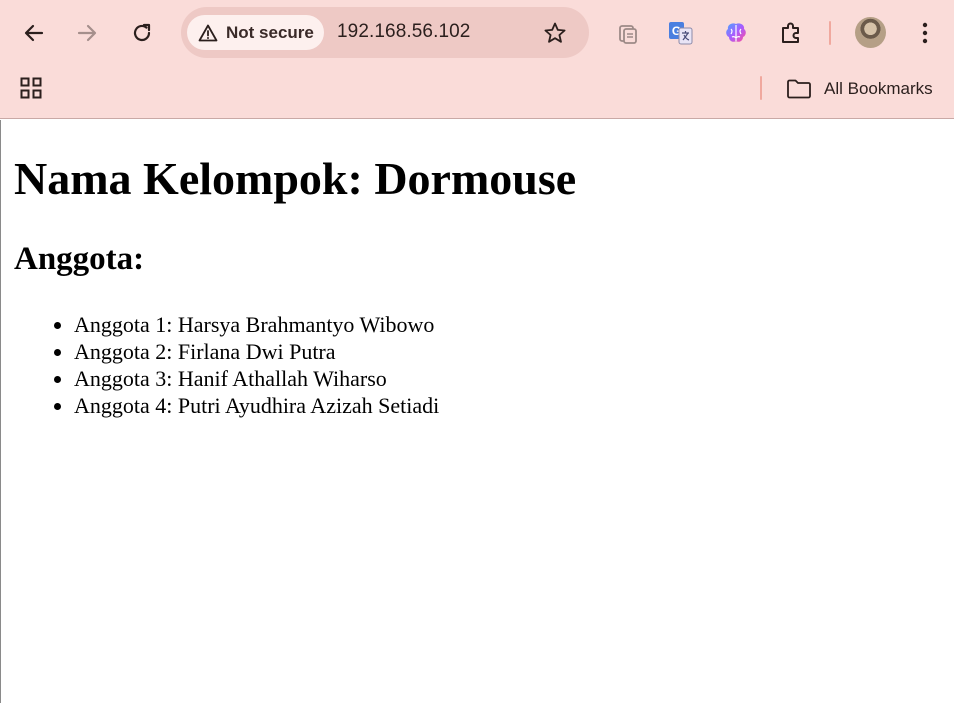 The height and width of the screenshot is (703, 954). Describe the element at coordinates (208, 32) in the screenshot. I see `warning-icon` at that location.